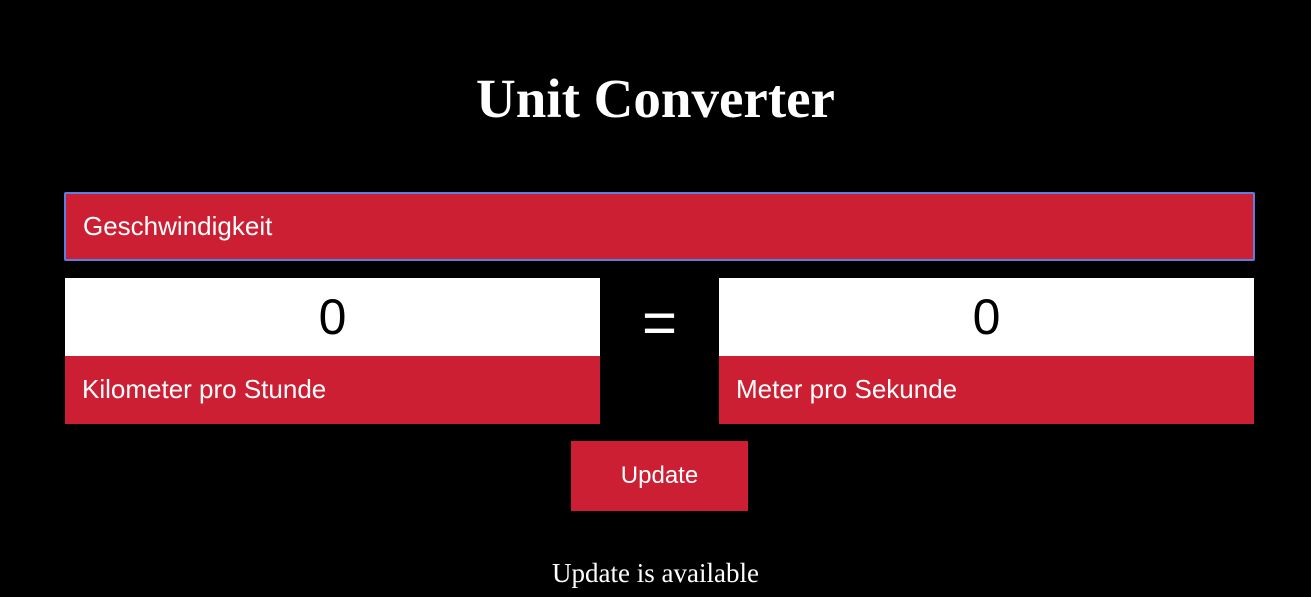 Image resolution: width=1311 pixels, height=597 pixels. I want to click on to-value-input, so click(986, 317).